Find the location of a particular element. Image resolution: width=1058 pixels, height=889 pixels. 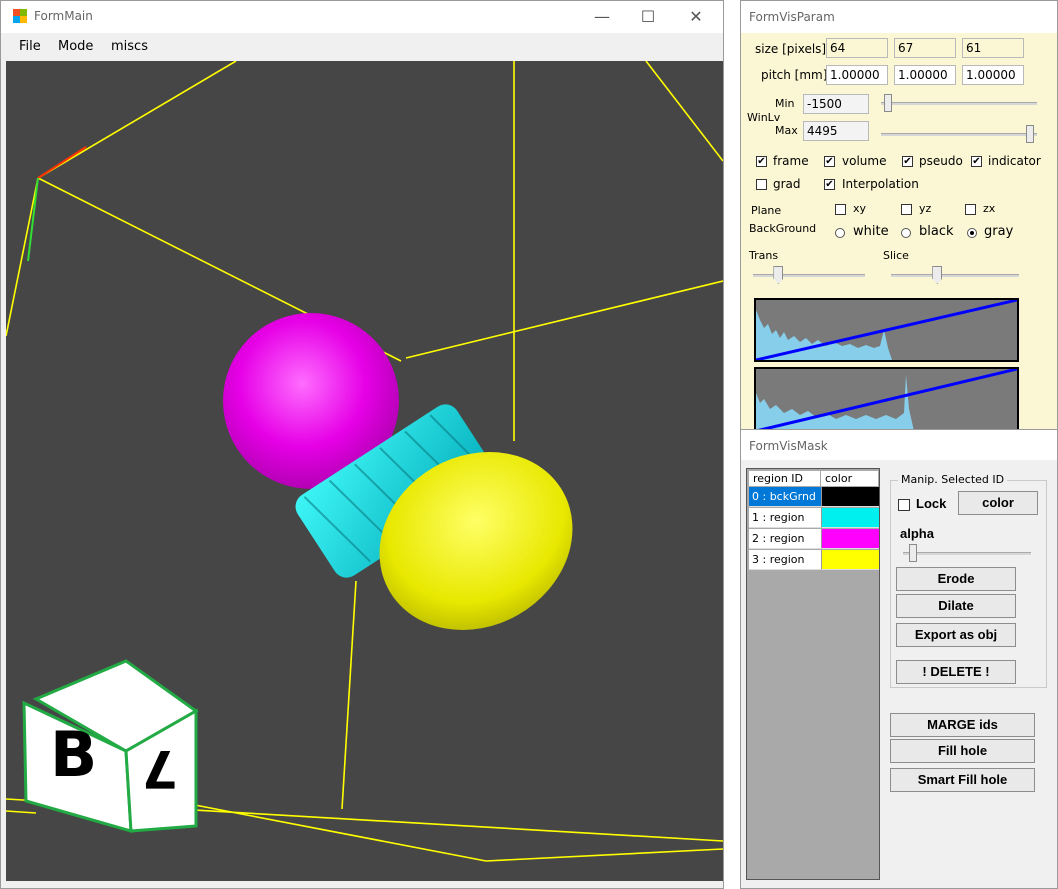

plane-yz-label: yz is located at coordinates (925, 208).